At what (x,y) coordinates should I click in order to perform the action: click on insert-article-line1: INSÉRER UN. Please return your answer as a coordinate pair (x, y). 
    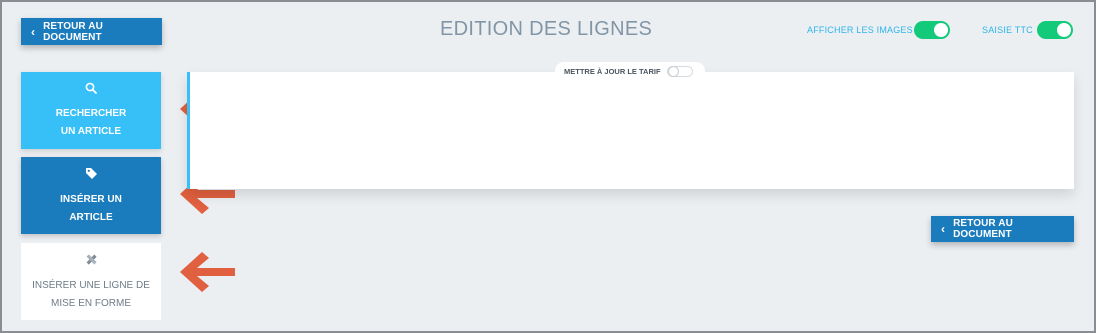
    Looking at the image, I should click on (91, 199).